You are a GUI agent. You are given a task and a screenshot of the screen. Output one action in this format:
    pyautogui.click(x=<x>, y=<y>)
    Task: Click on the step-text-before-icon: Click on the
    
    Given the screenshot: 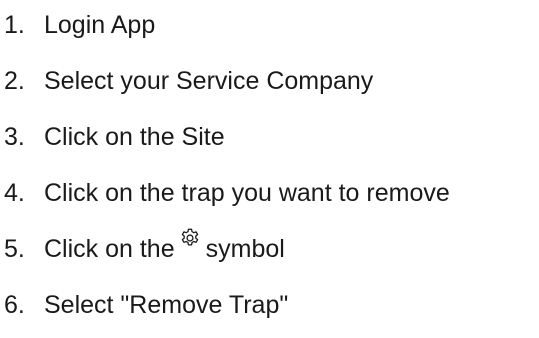 What is the action you would take?
    pyautogui.click(x=109, y=248)
    